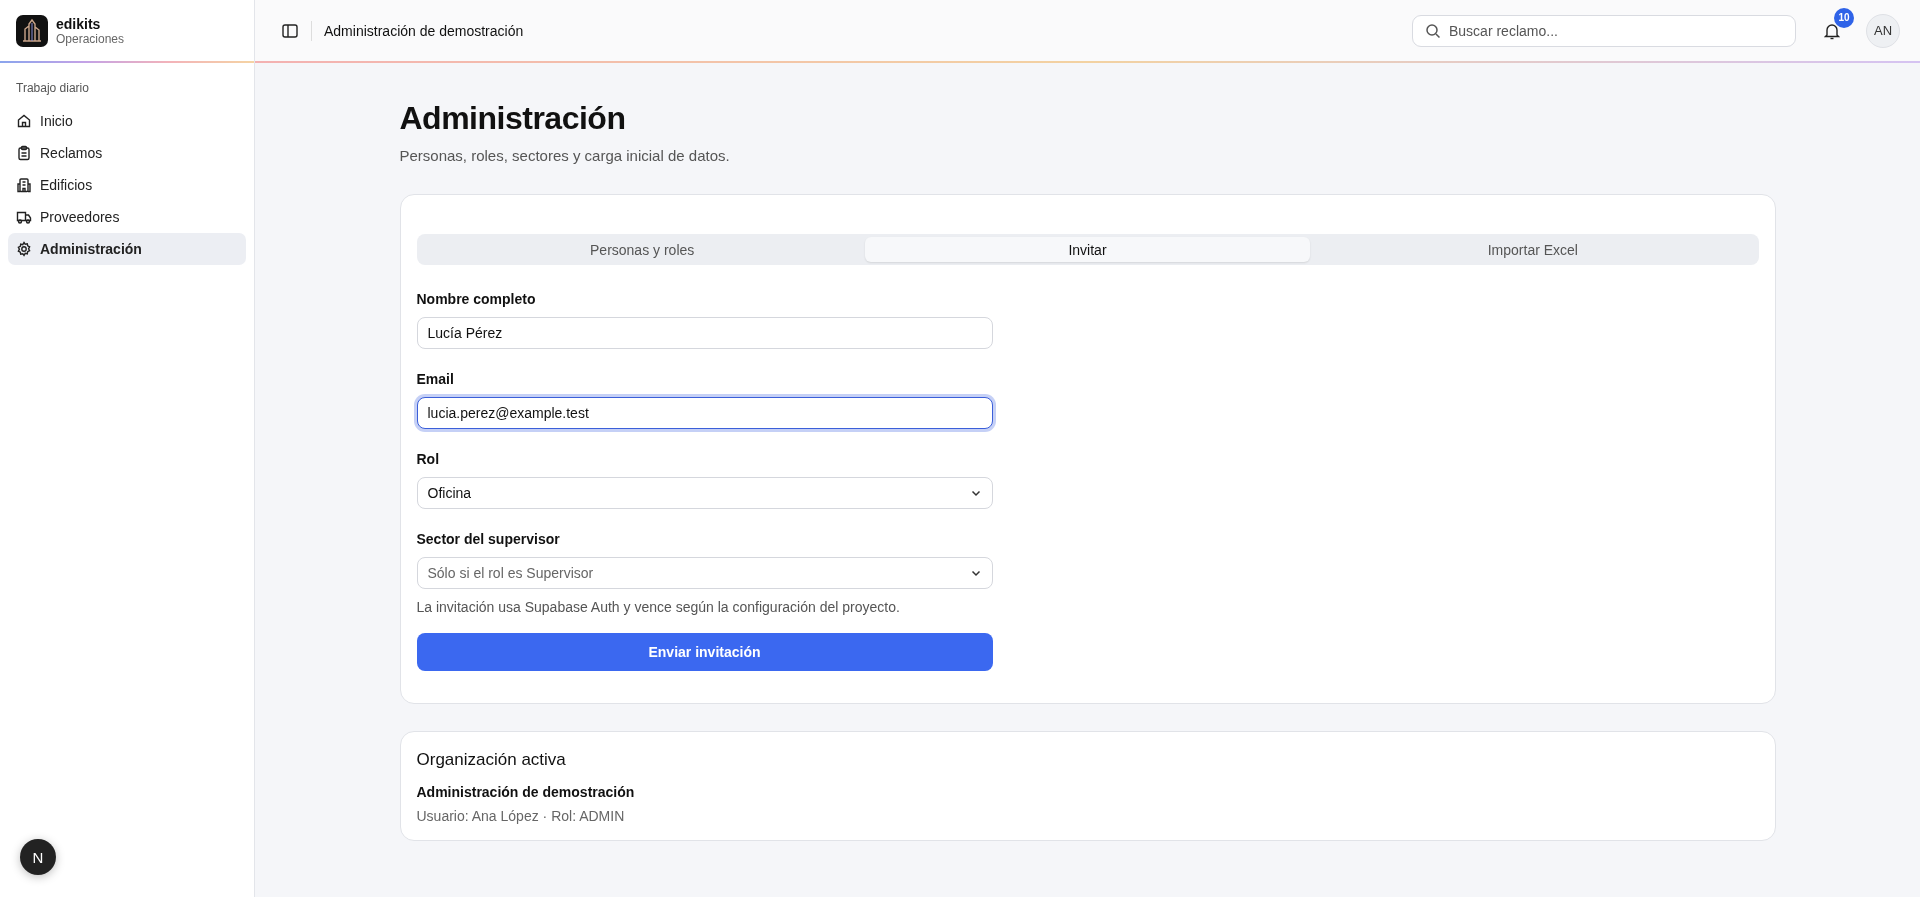 Image resolution: width=1920 pixels, height=897 pixels. Describe the element at coordinates (127, 153) in the screenshot. I see `nav-item: Reclamos` at that location.